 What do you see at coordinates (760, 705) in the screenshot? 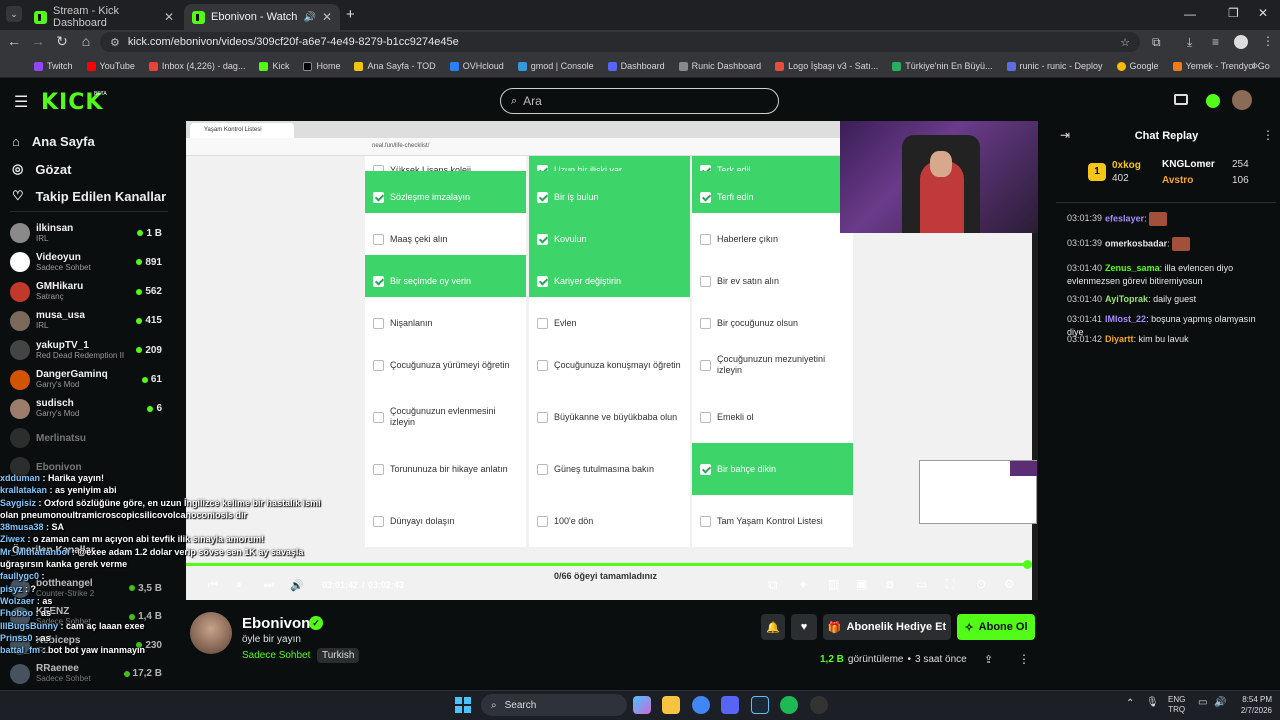
I see `steam-icon` at bounding box center [760, 705].